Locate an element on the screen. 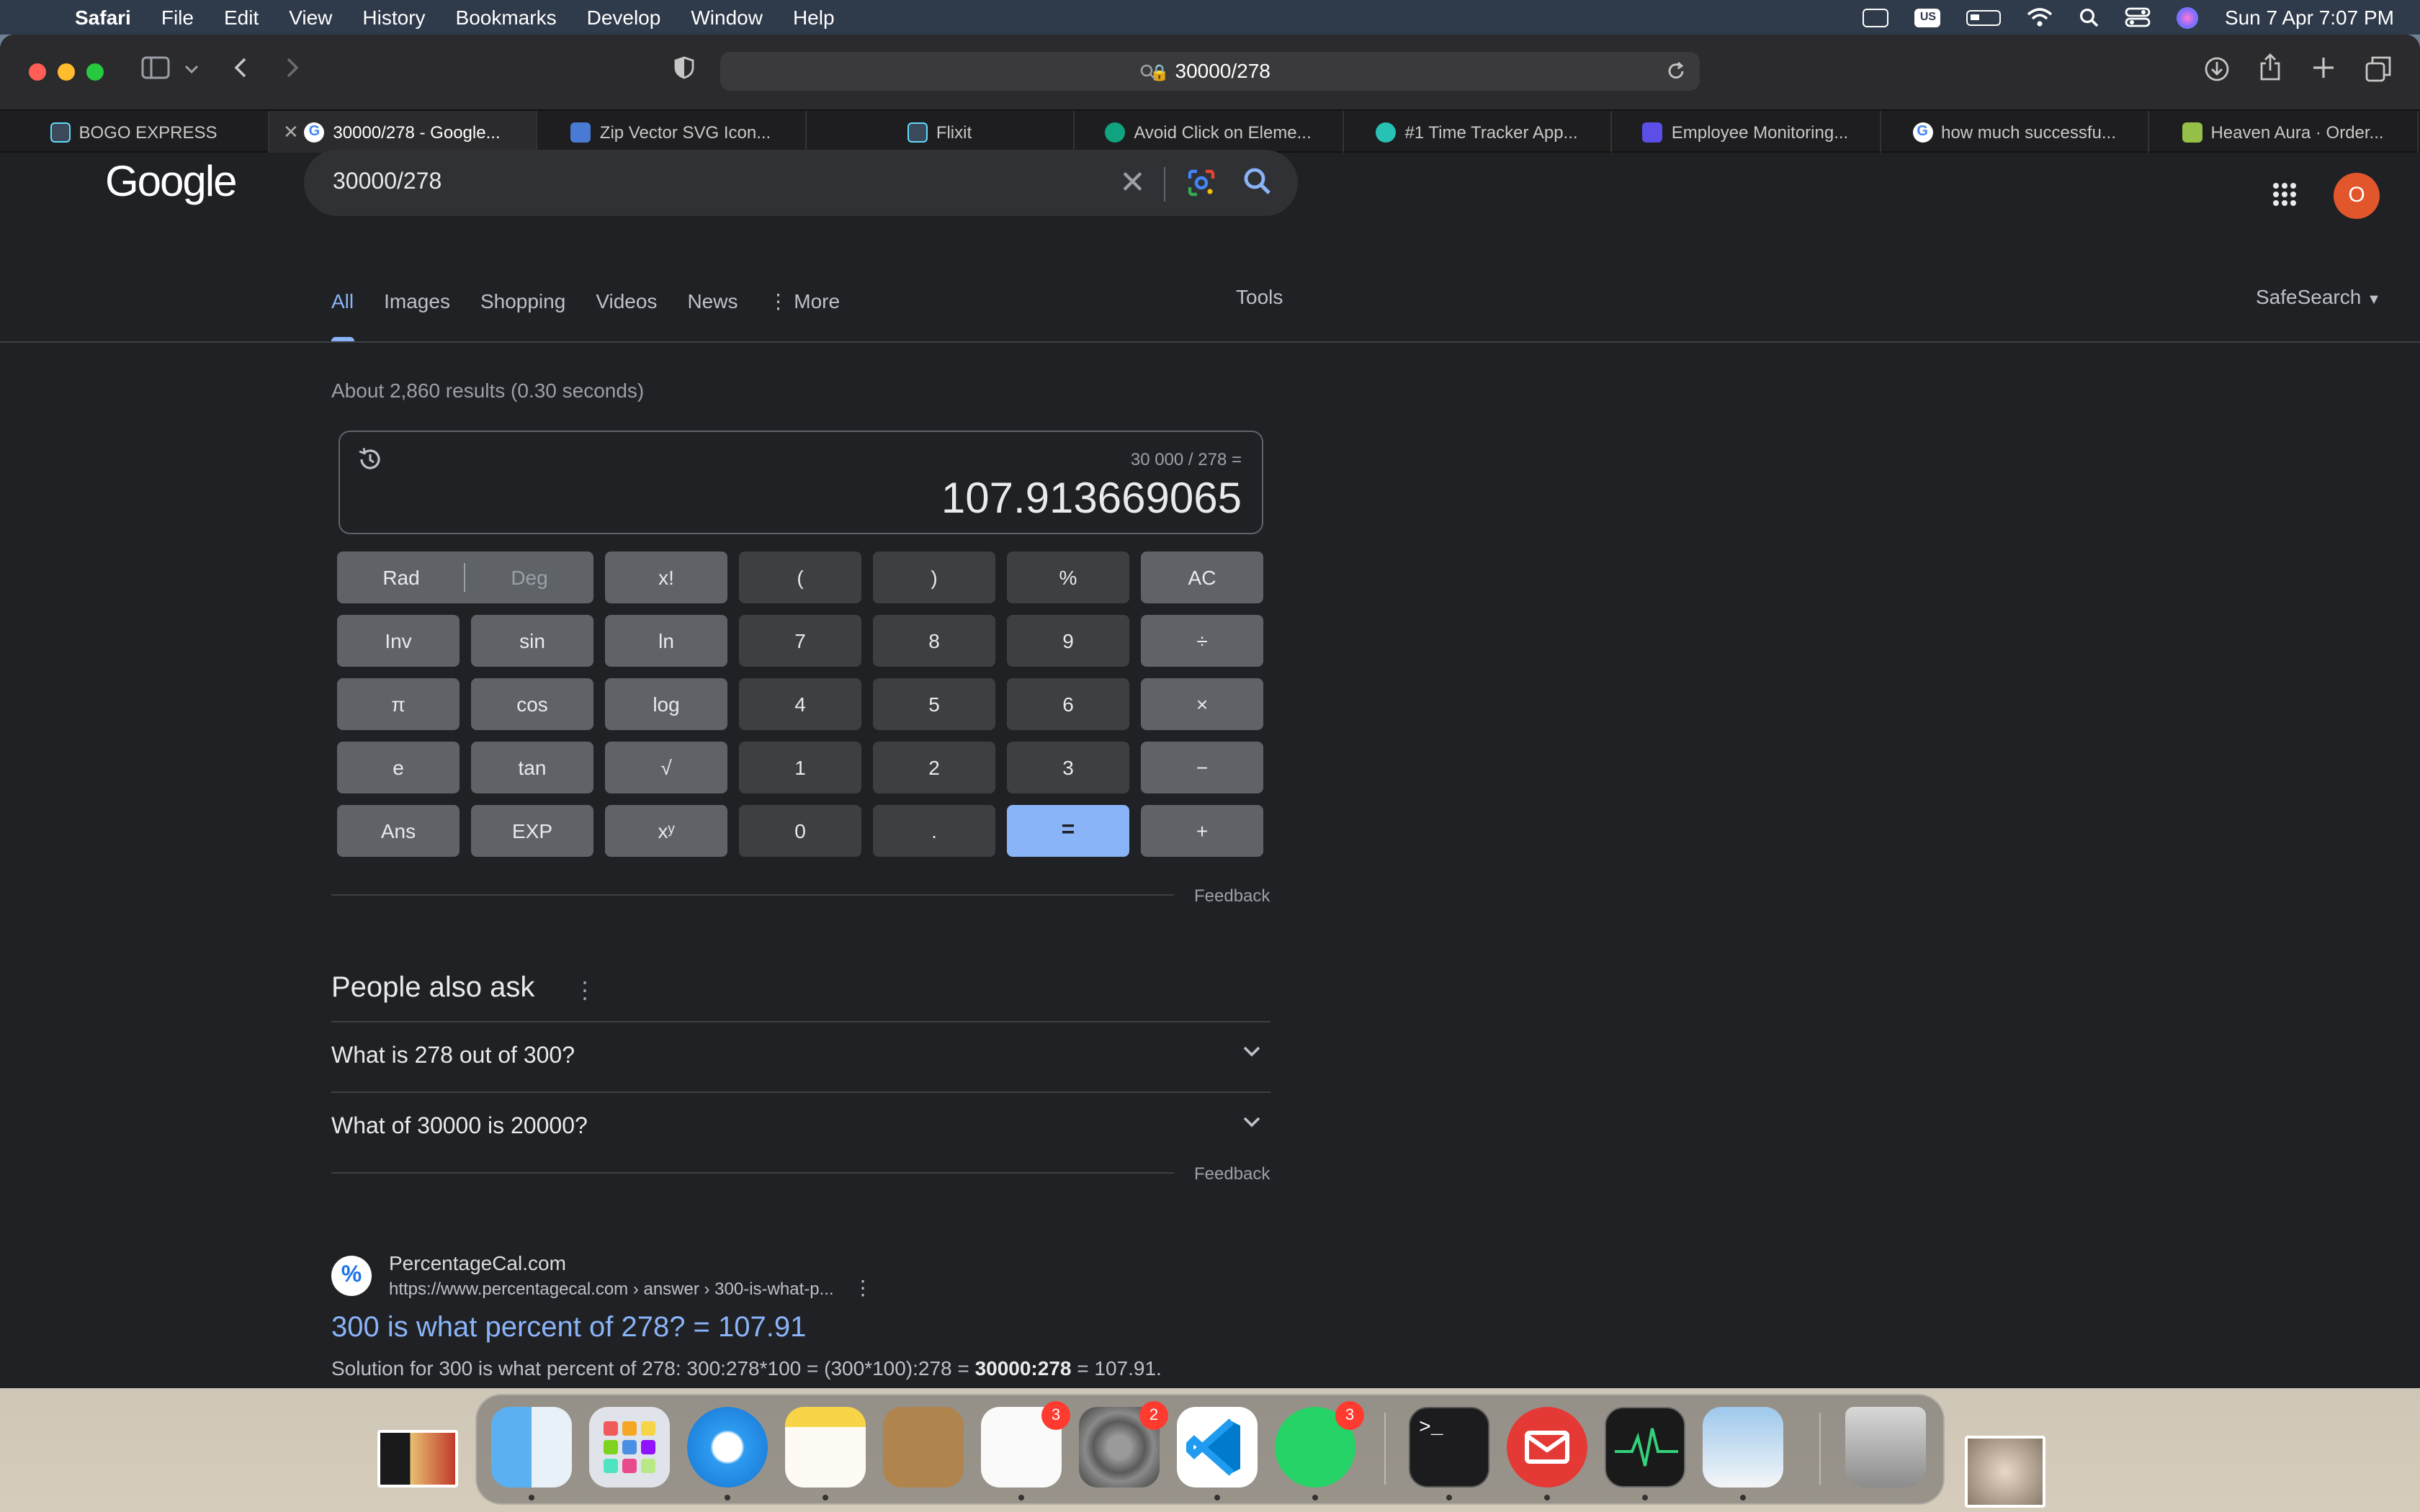 This screenshot has height=1512, width=2420. search-box: 30000/278 ✕ is located at coordinates (801, 183).